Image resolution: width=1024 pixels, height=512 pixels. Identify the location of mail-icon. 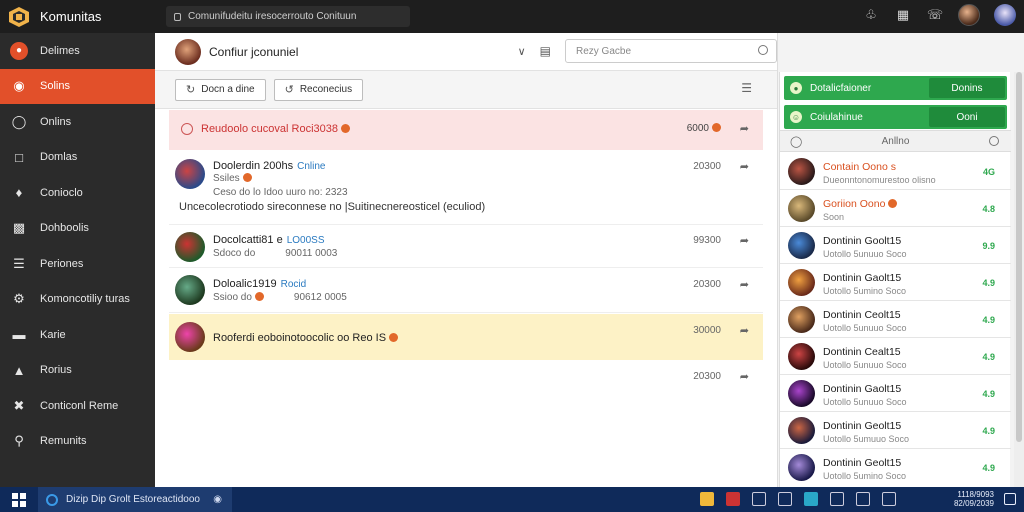
(785, 499).